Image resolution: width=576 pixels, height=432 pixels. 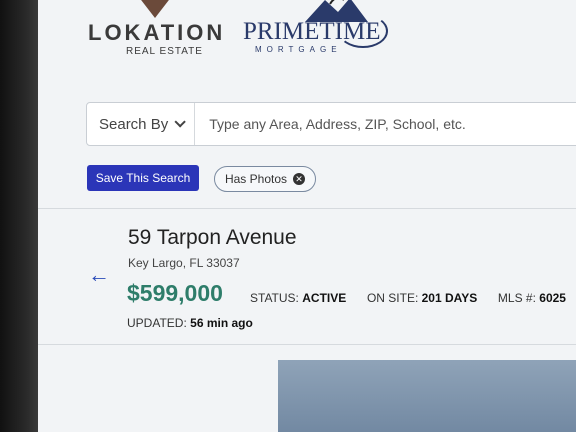 What do you see at coordinates (175, 293) in the screenshot?
I see `listing-price: $599,000` at bounding box center [175, 293].